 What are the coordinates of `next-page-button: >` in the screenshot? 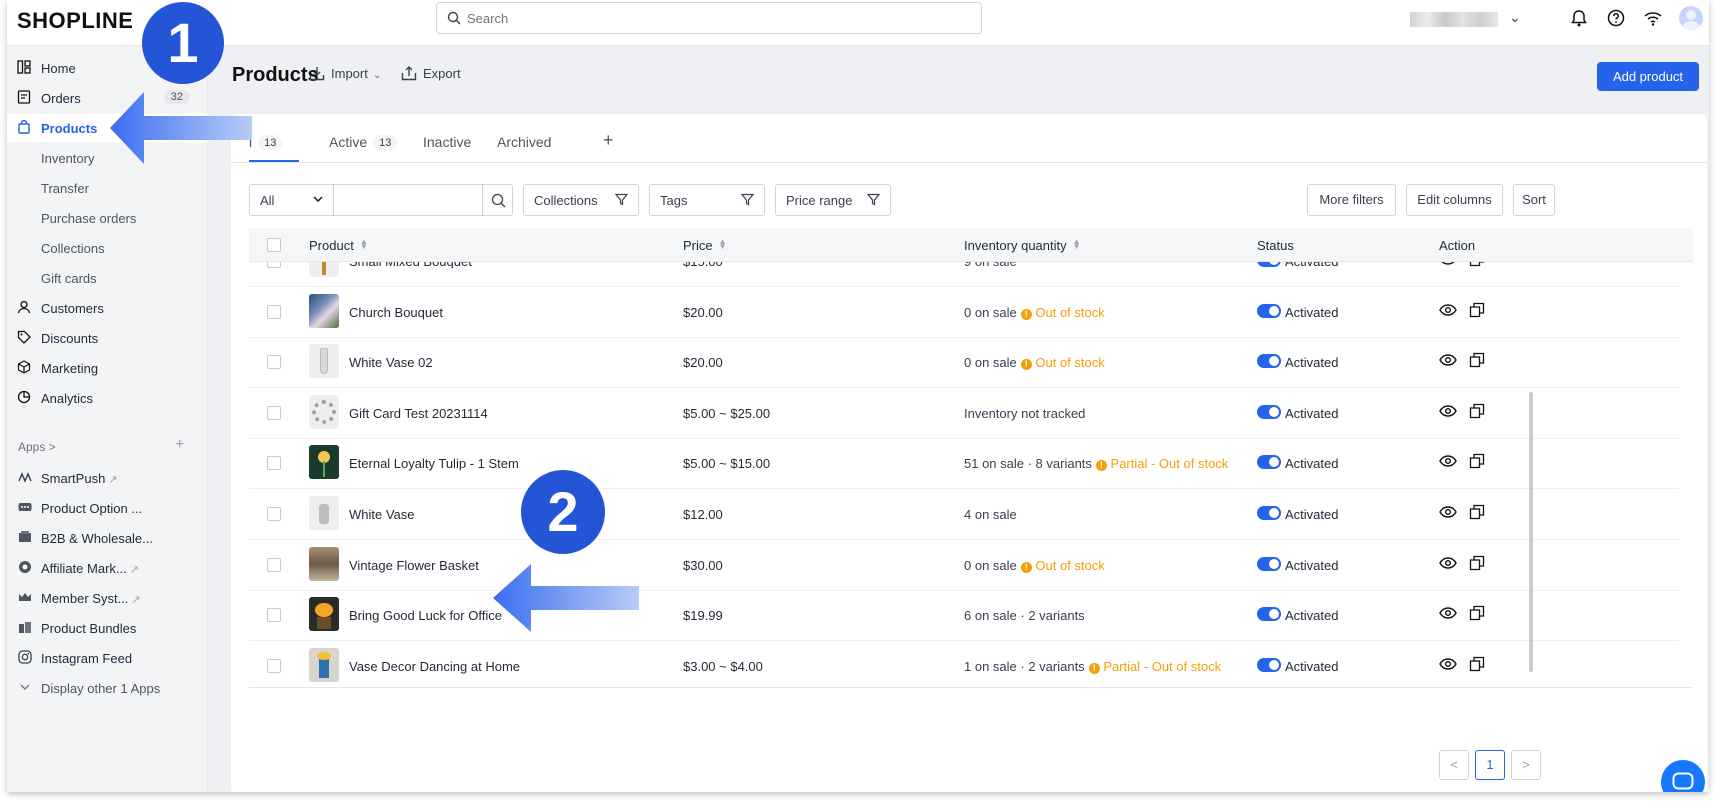 It's located at (1526, 765).